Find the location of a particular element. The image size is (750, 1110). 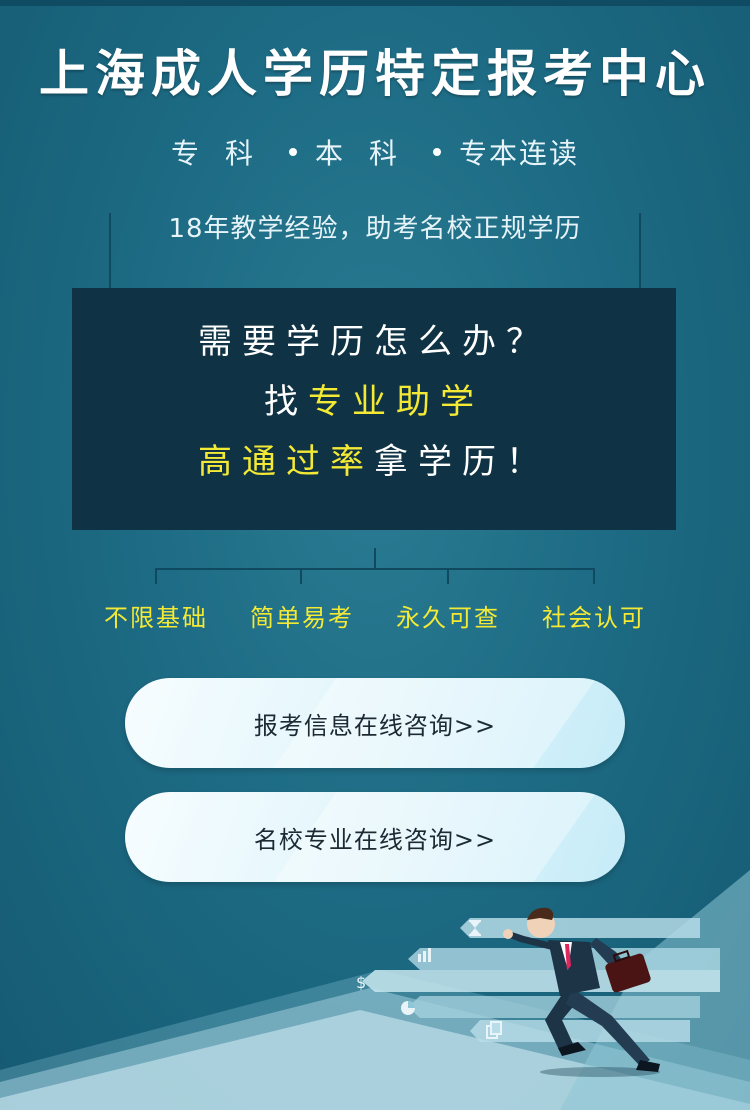

headline-suffix: 拿学历！ is located at coordinates (462, 462).